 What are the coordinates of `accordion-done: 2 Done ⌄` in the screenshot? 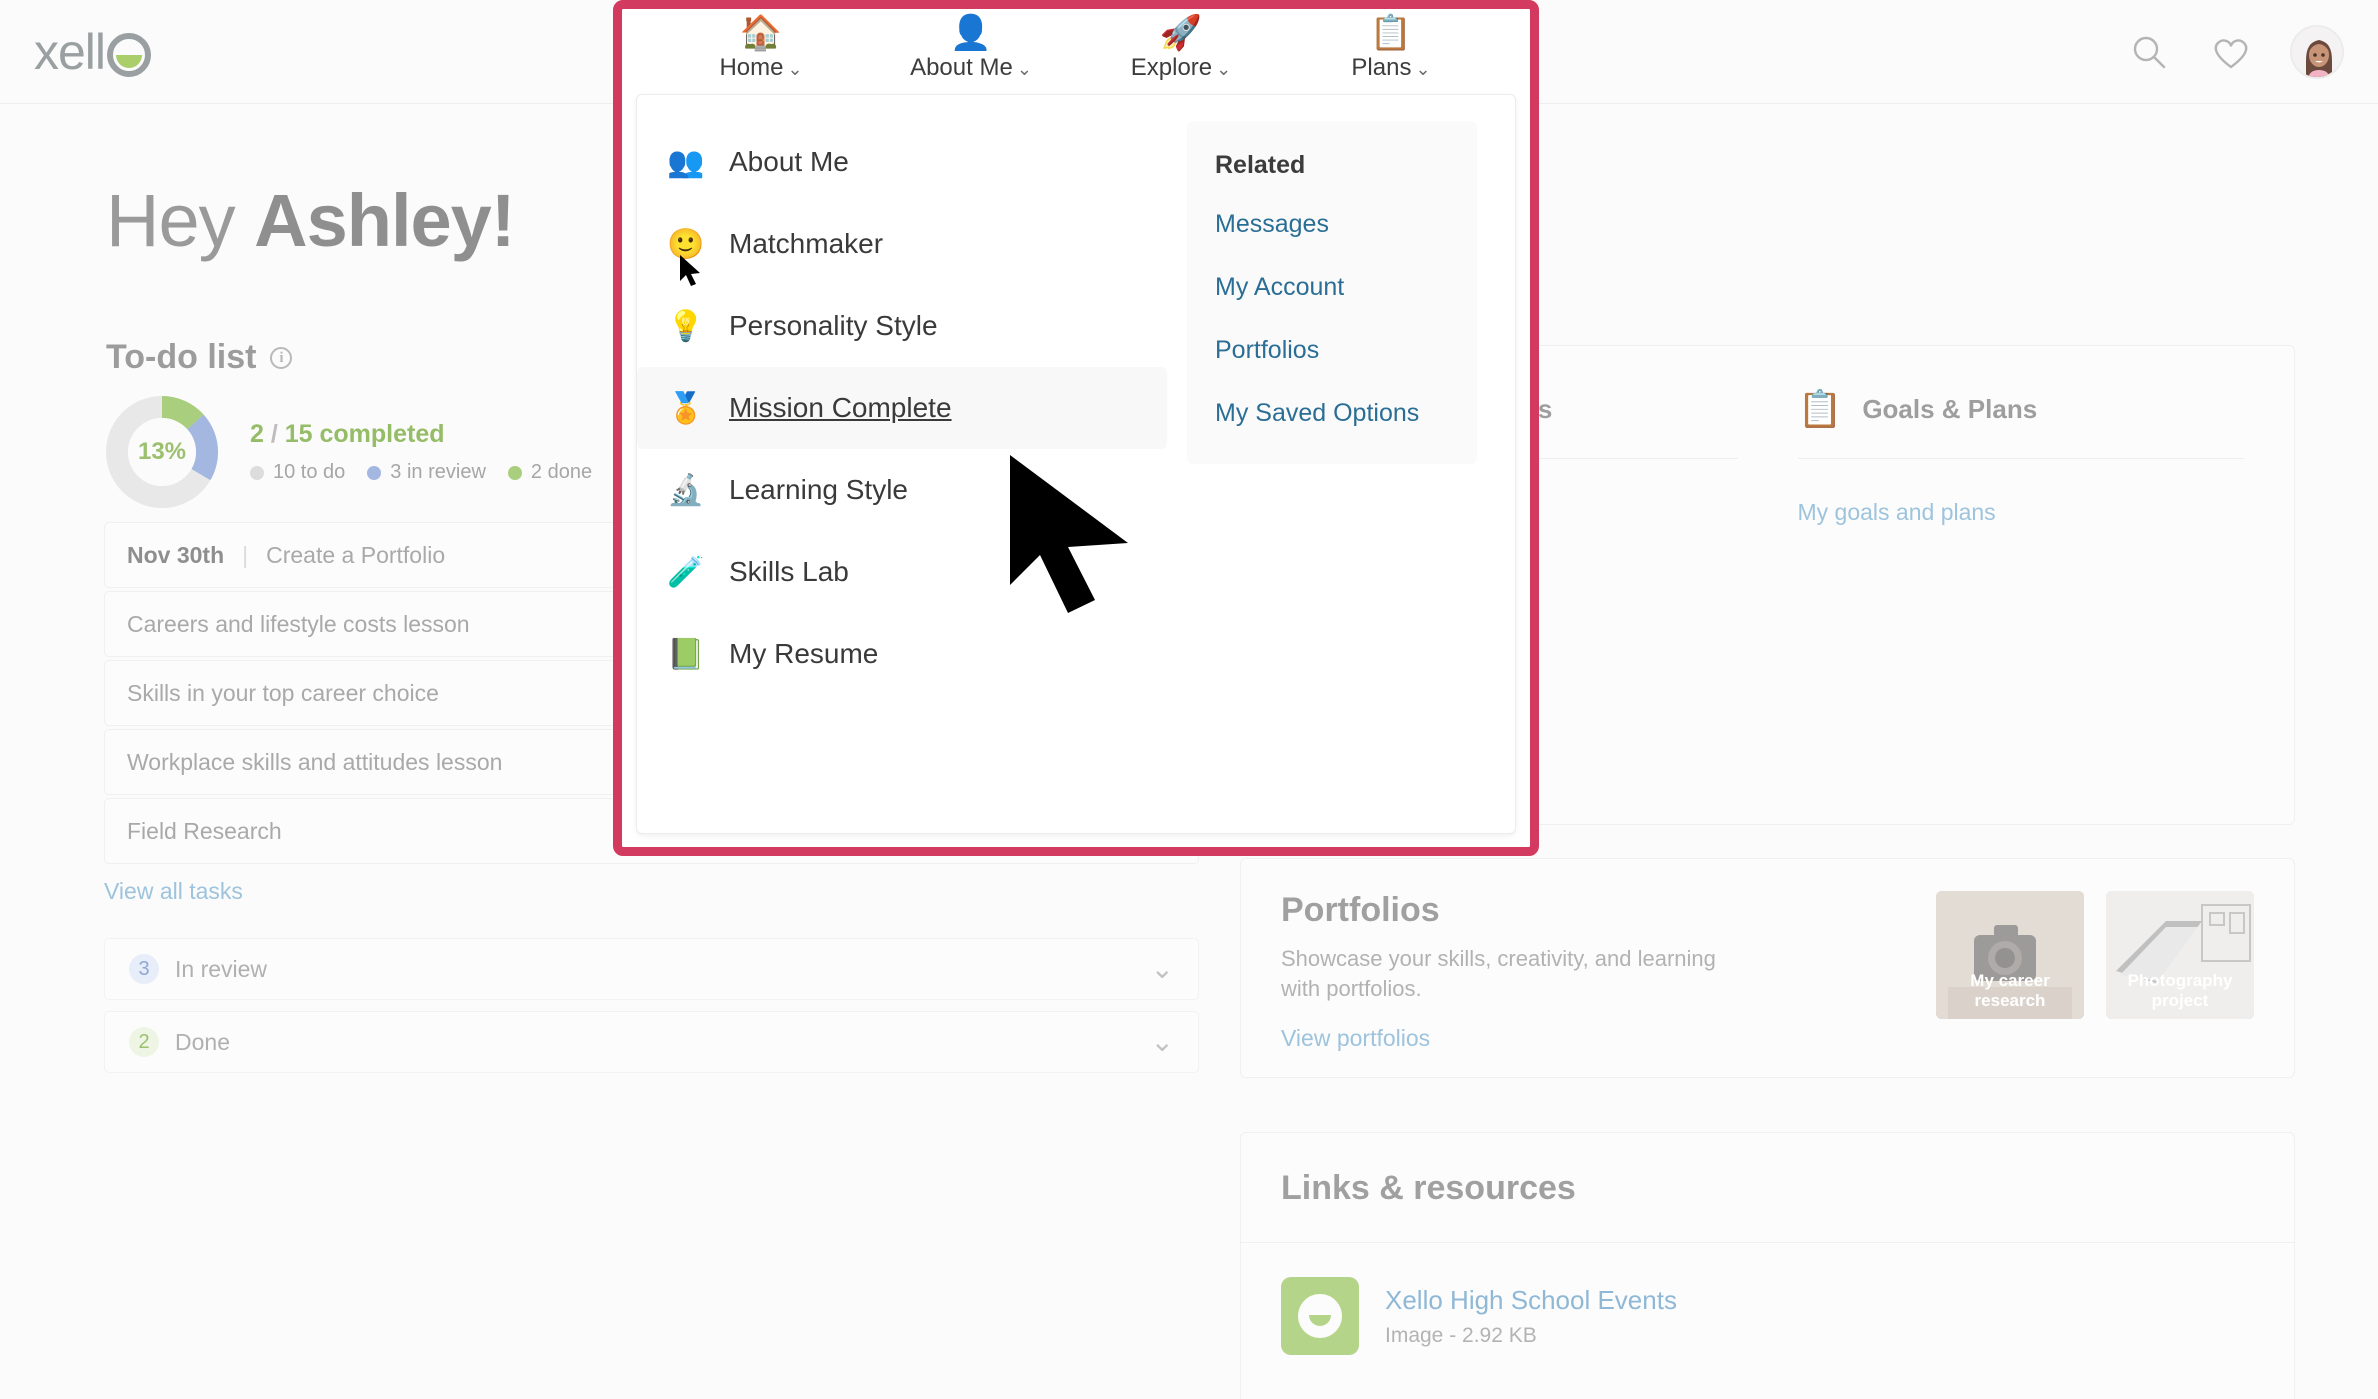 It's located at (651, 1042).